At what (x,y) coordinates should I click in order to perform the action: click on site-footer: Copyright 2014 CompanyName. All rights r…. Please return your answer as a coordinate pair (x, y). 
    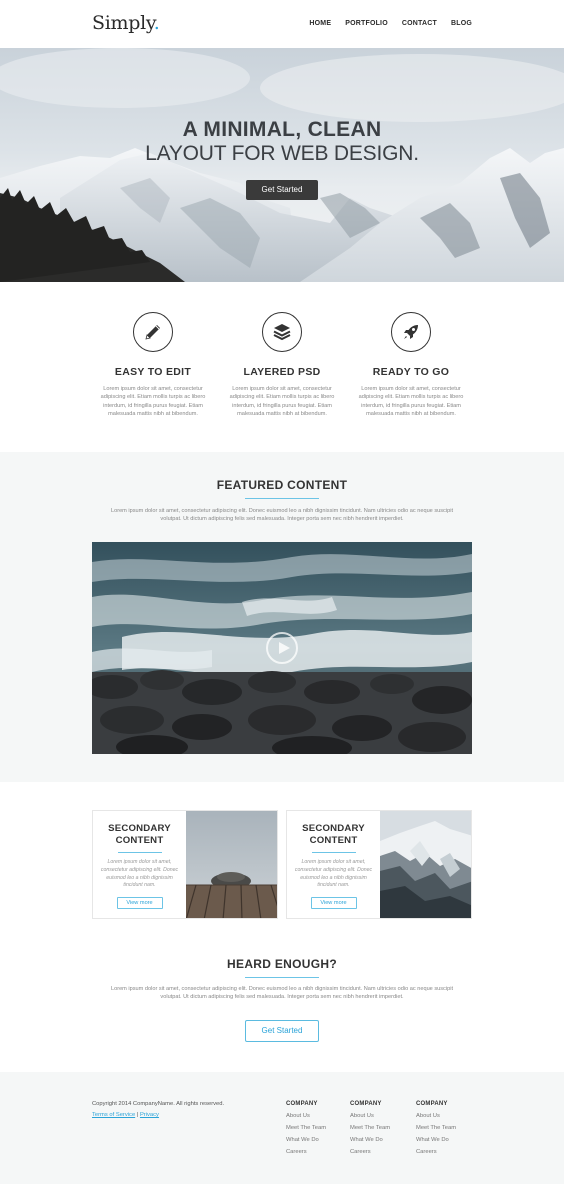
    Looking at the image, I should click on (282, 1128).